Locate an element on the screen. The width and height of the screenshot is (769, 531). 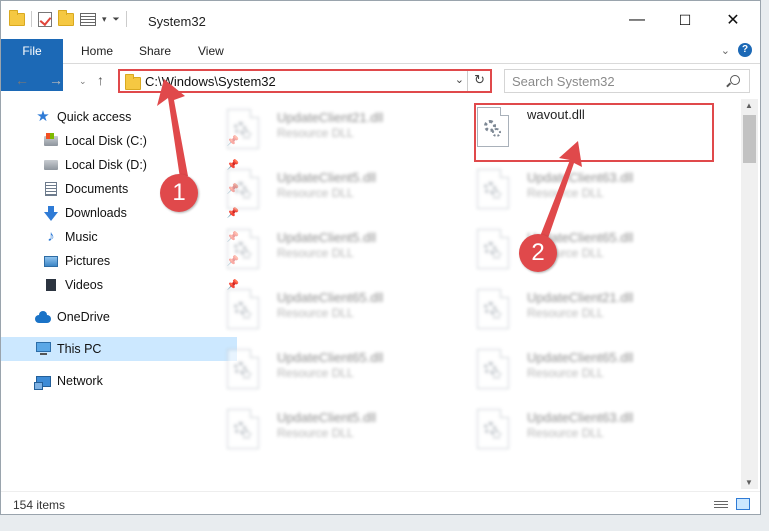
up-arrow-icon: ↑ is located at coordinates (100, 80).